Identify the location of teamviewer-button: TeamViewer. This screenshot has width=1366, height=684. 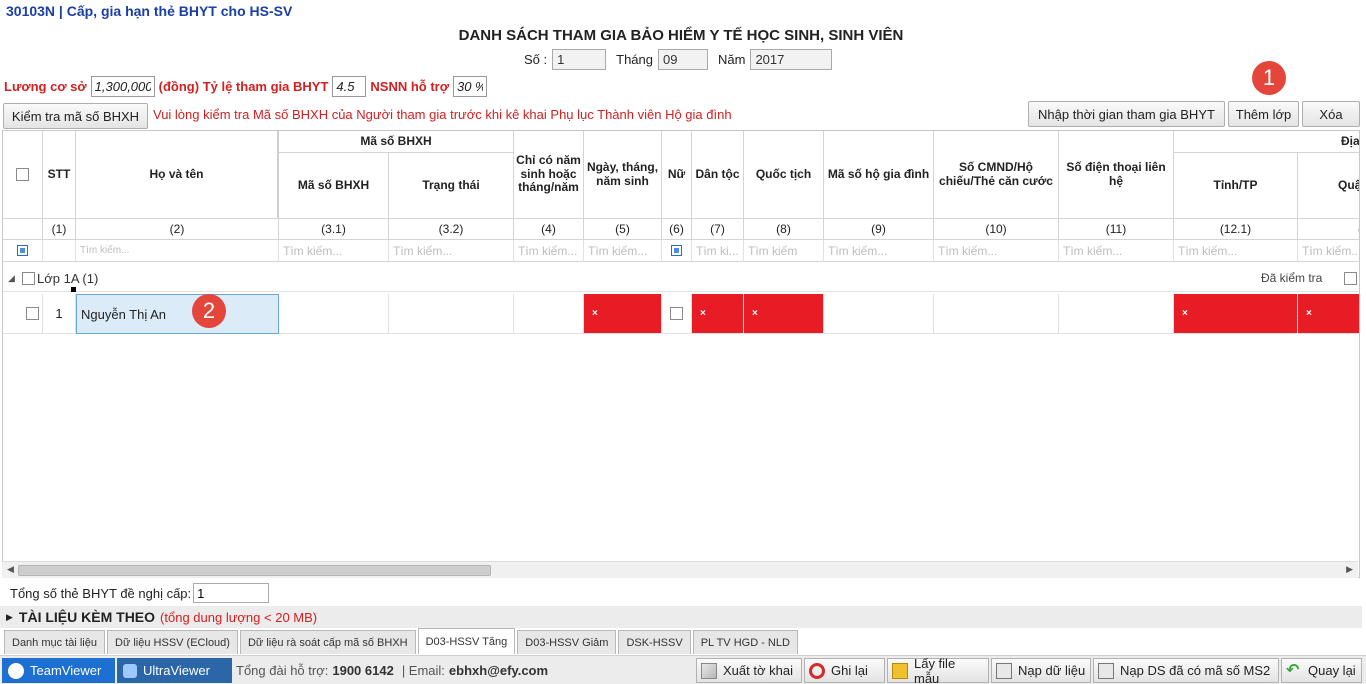
(58, 670).